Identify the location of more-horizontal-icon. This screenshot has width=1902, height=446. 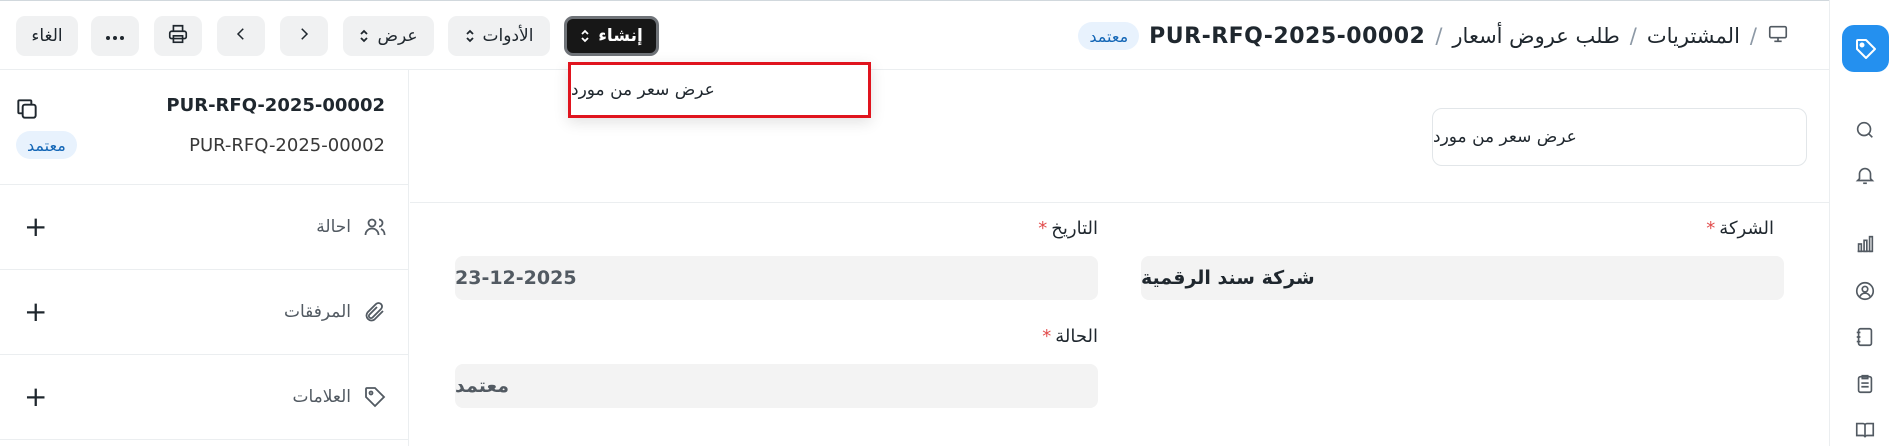
(115, 36).